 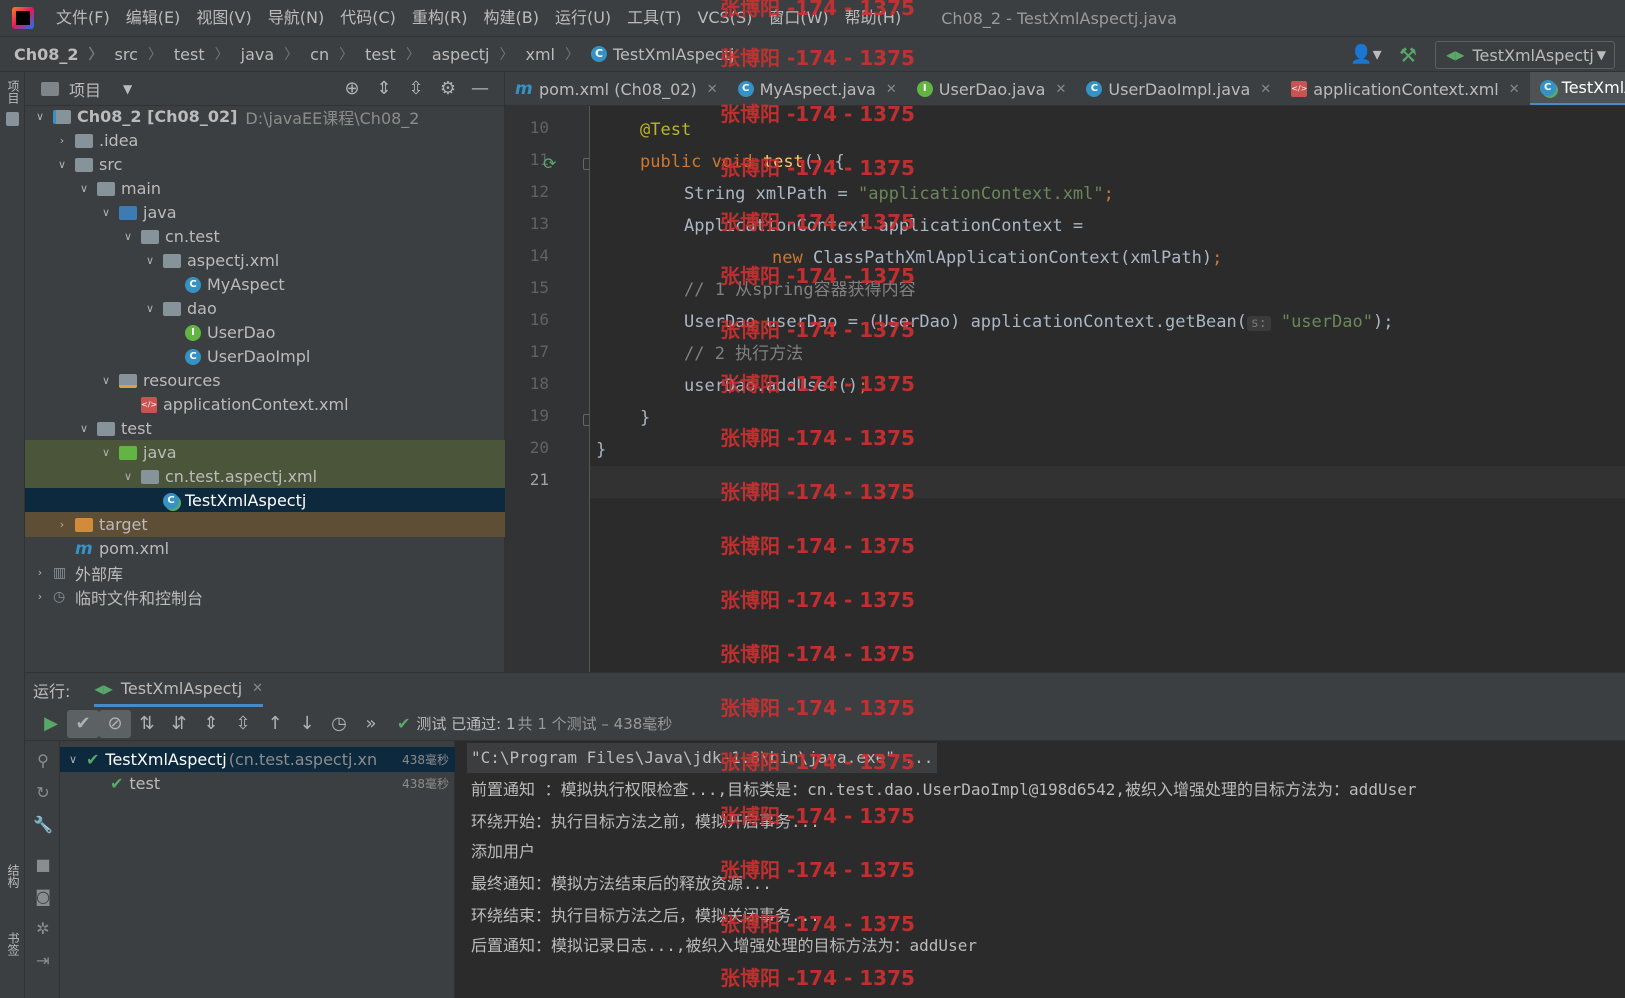 What do you see at coordinates (265, 476) in the screenshot?
I see `tree-item-test-package: ∨ cn.test.aspectj.xml` at bounding box center [265, 476].